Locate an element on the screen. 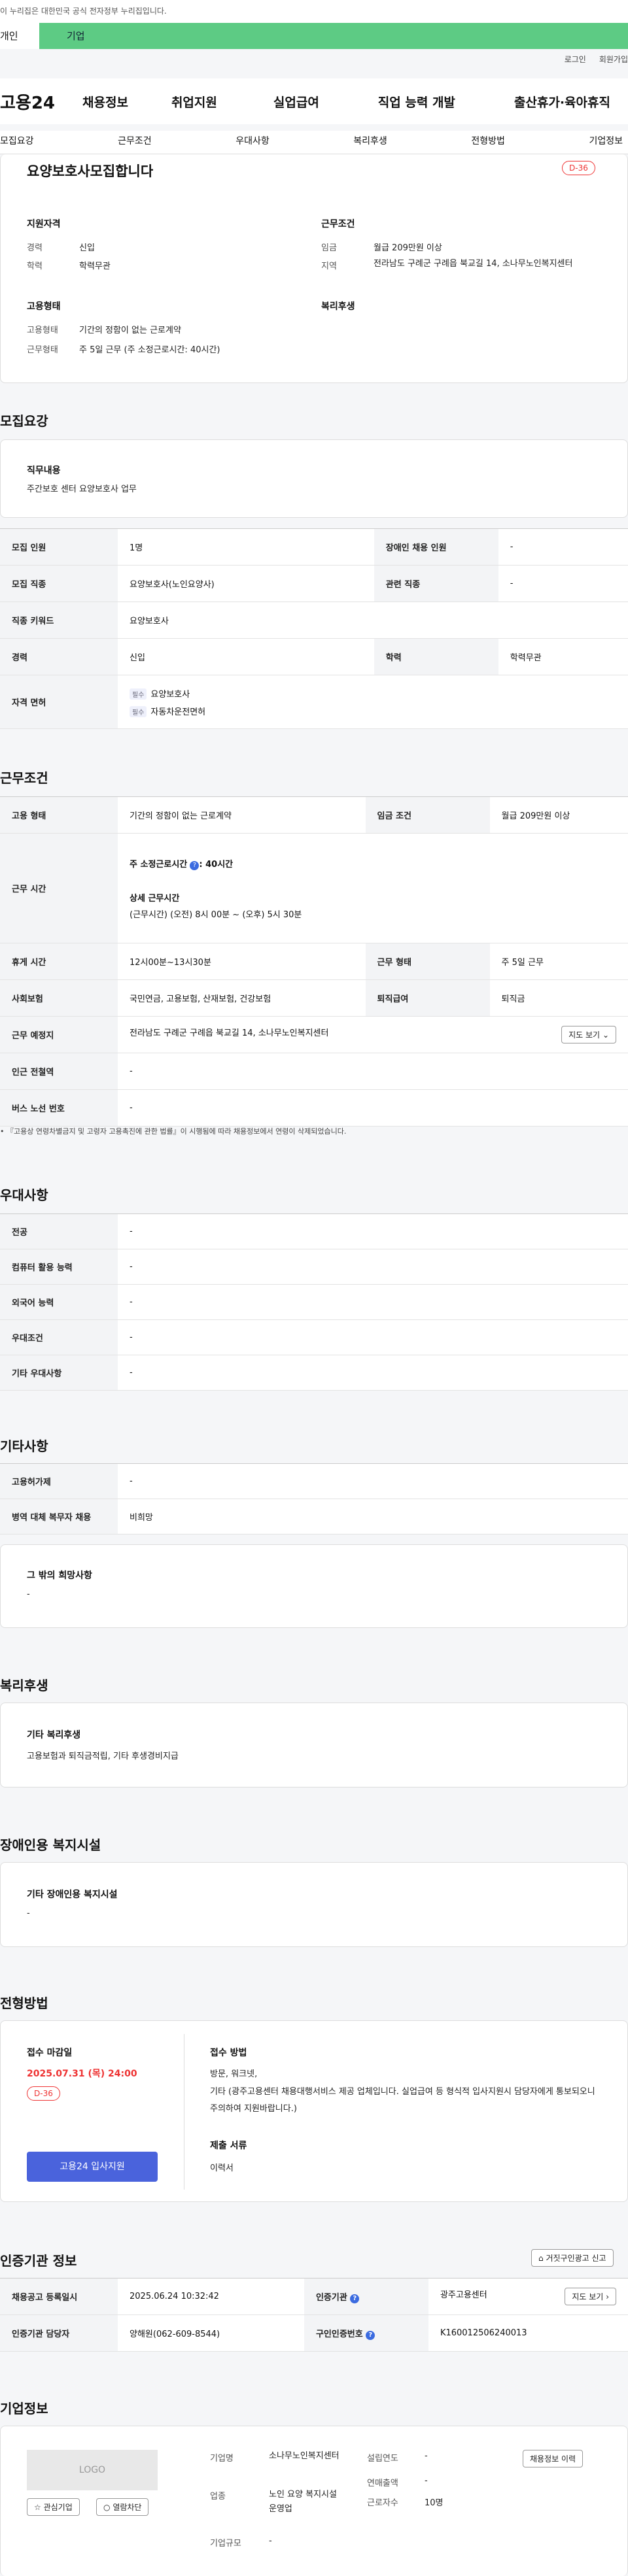 This screenshot has width=628, height=2576. wage-value: 월급 209만원 이상 is located at coordinates (408, 248).